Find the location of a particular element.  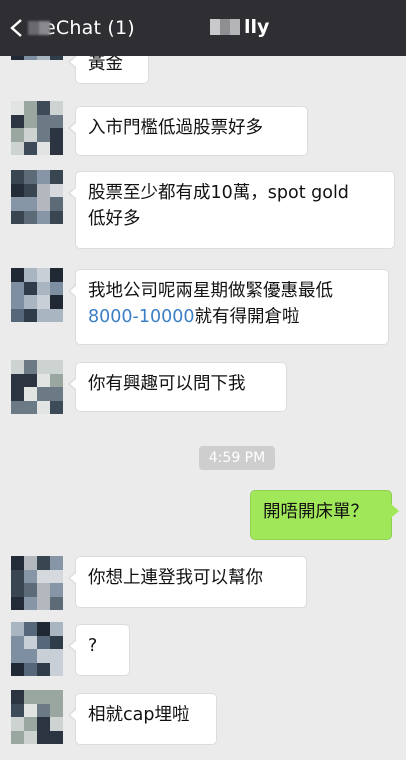

message-bubble: 你有興趣可以問下我 is located at coordinates (177, 387).